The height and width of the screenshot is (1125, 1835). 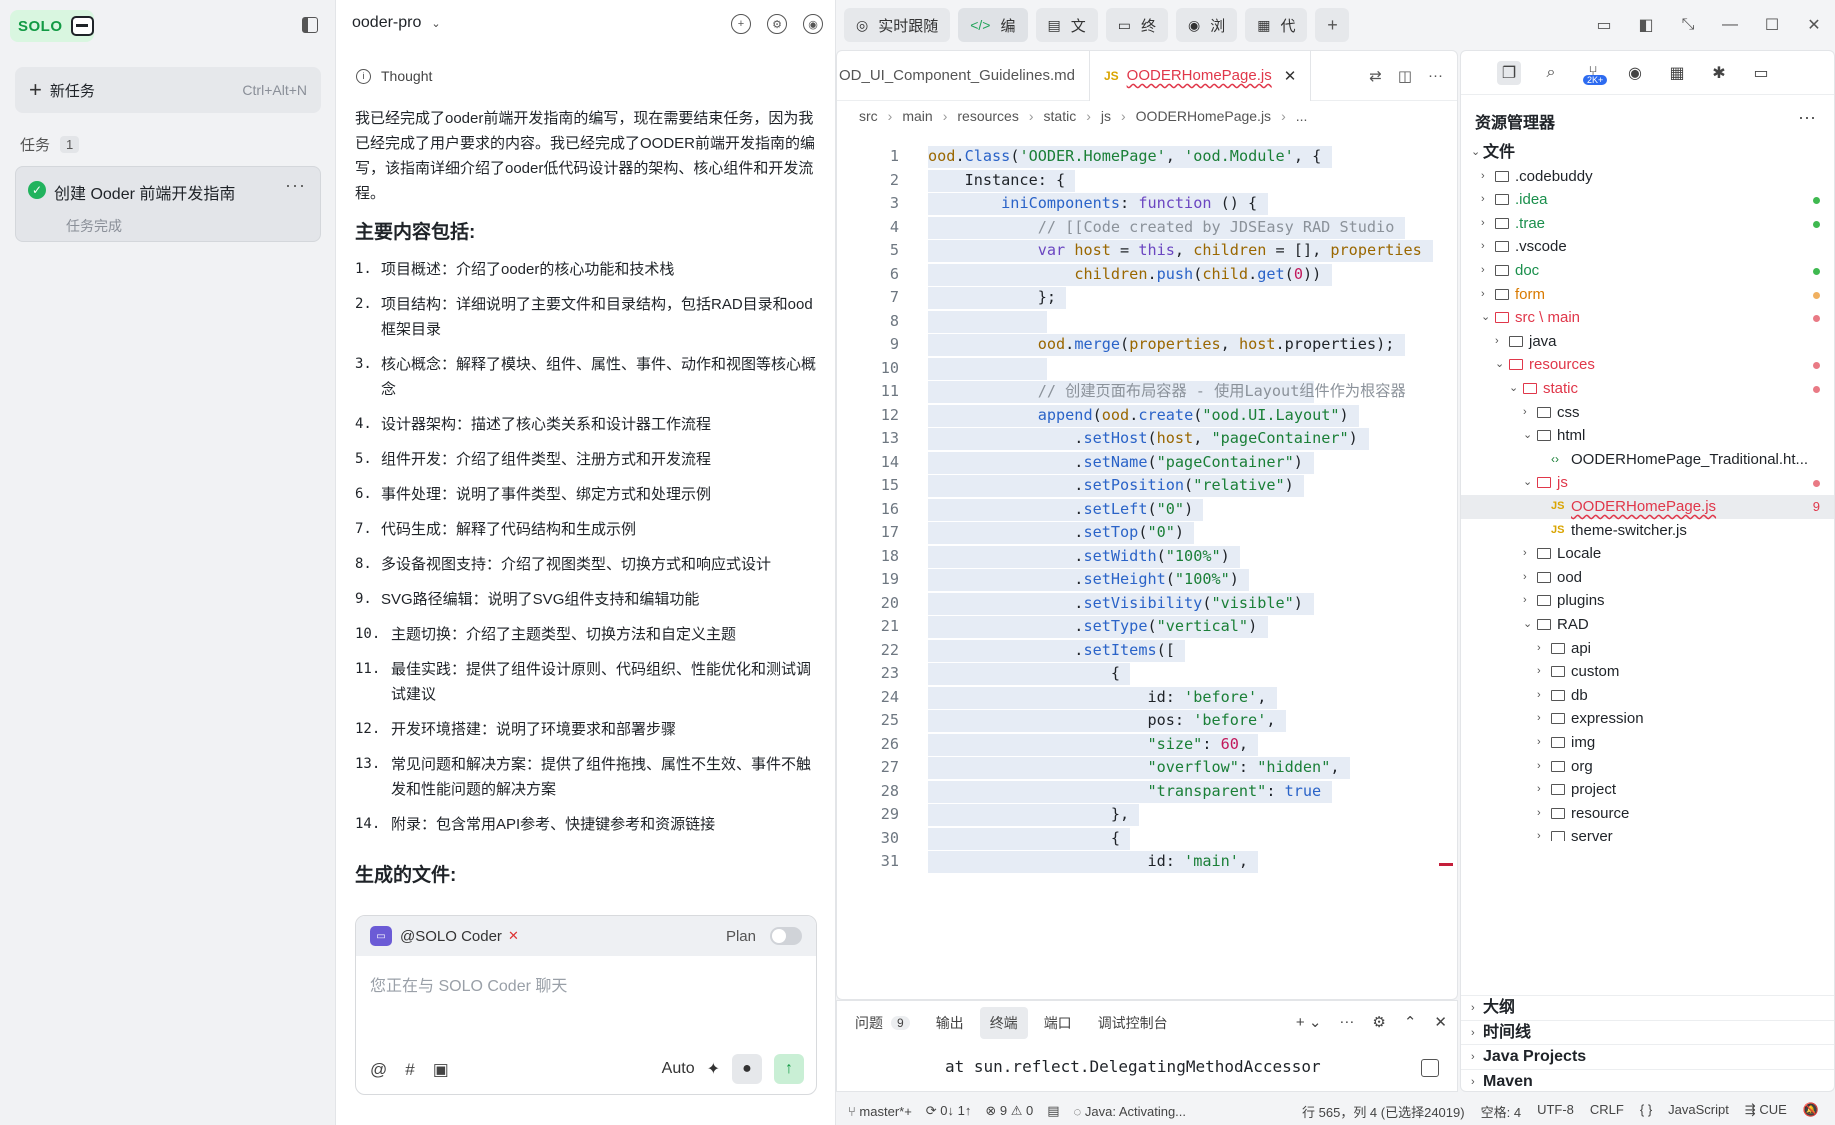 I want to click on notifications-icon: 🔕, so click(x=1811, y=1111).